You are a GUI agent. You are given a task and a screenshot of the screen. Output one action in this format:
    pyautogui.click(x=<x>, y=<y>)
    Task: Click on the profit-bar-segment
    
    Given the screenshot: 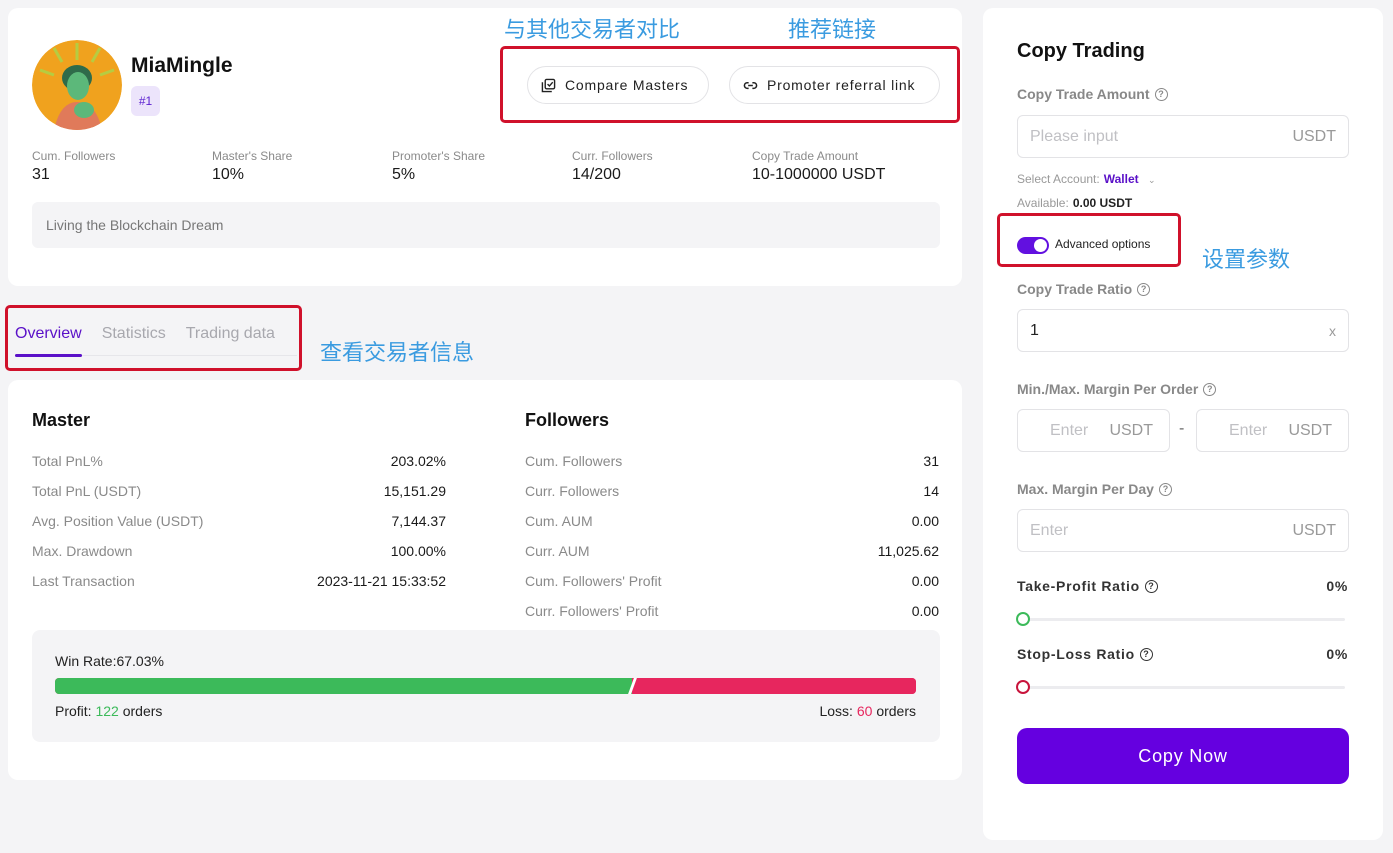 What is the action you would take?
    pyautogui.click(x=343, y=686)
    